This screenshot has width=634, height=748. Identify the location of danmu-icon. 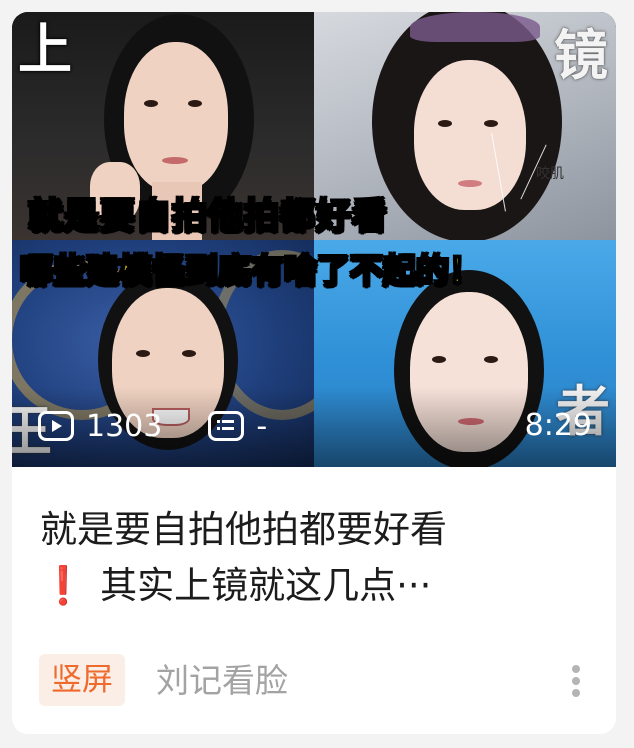
(226, 426).